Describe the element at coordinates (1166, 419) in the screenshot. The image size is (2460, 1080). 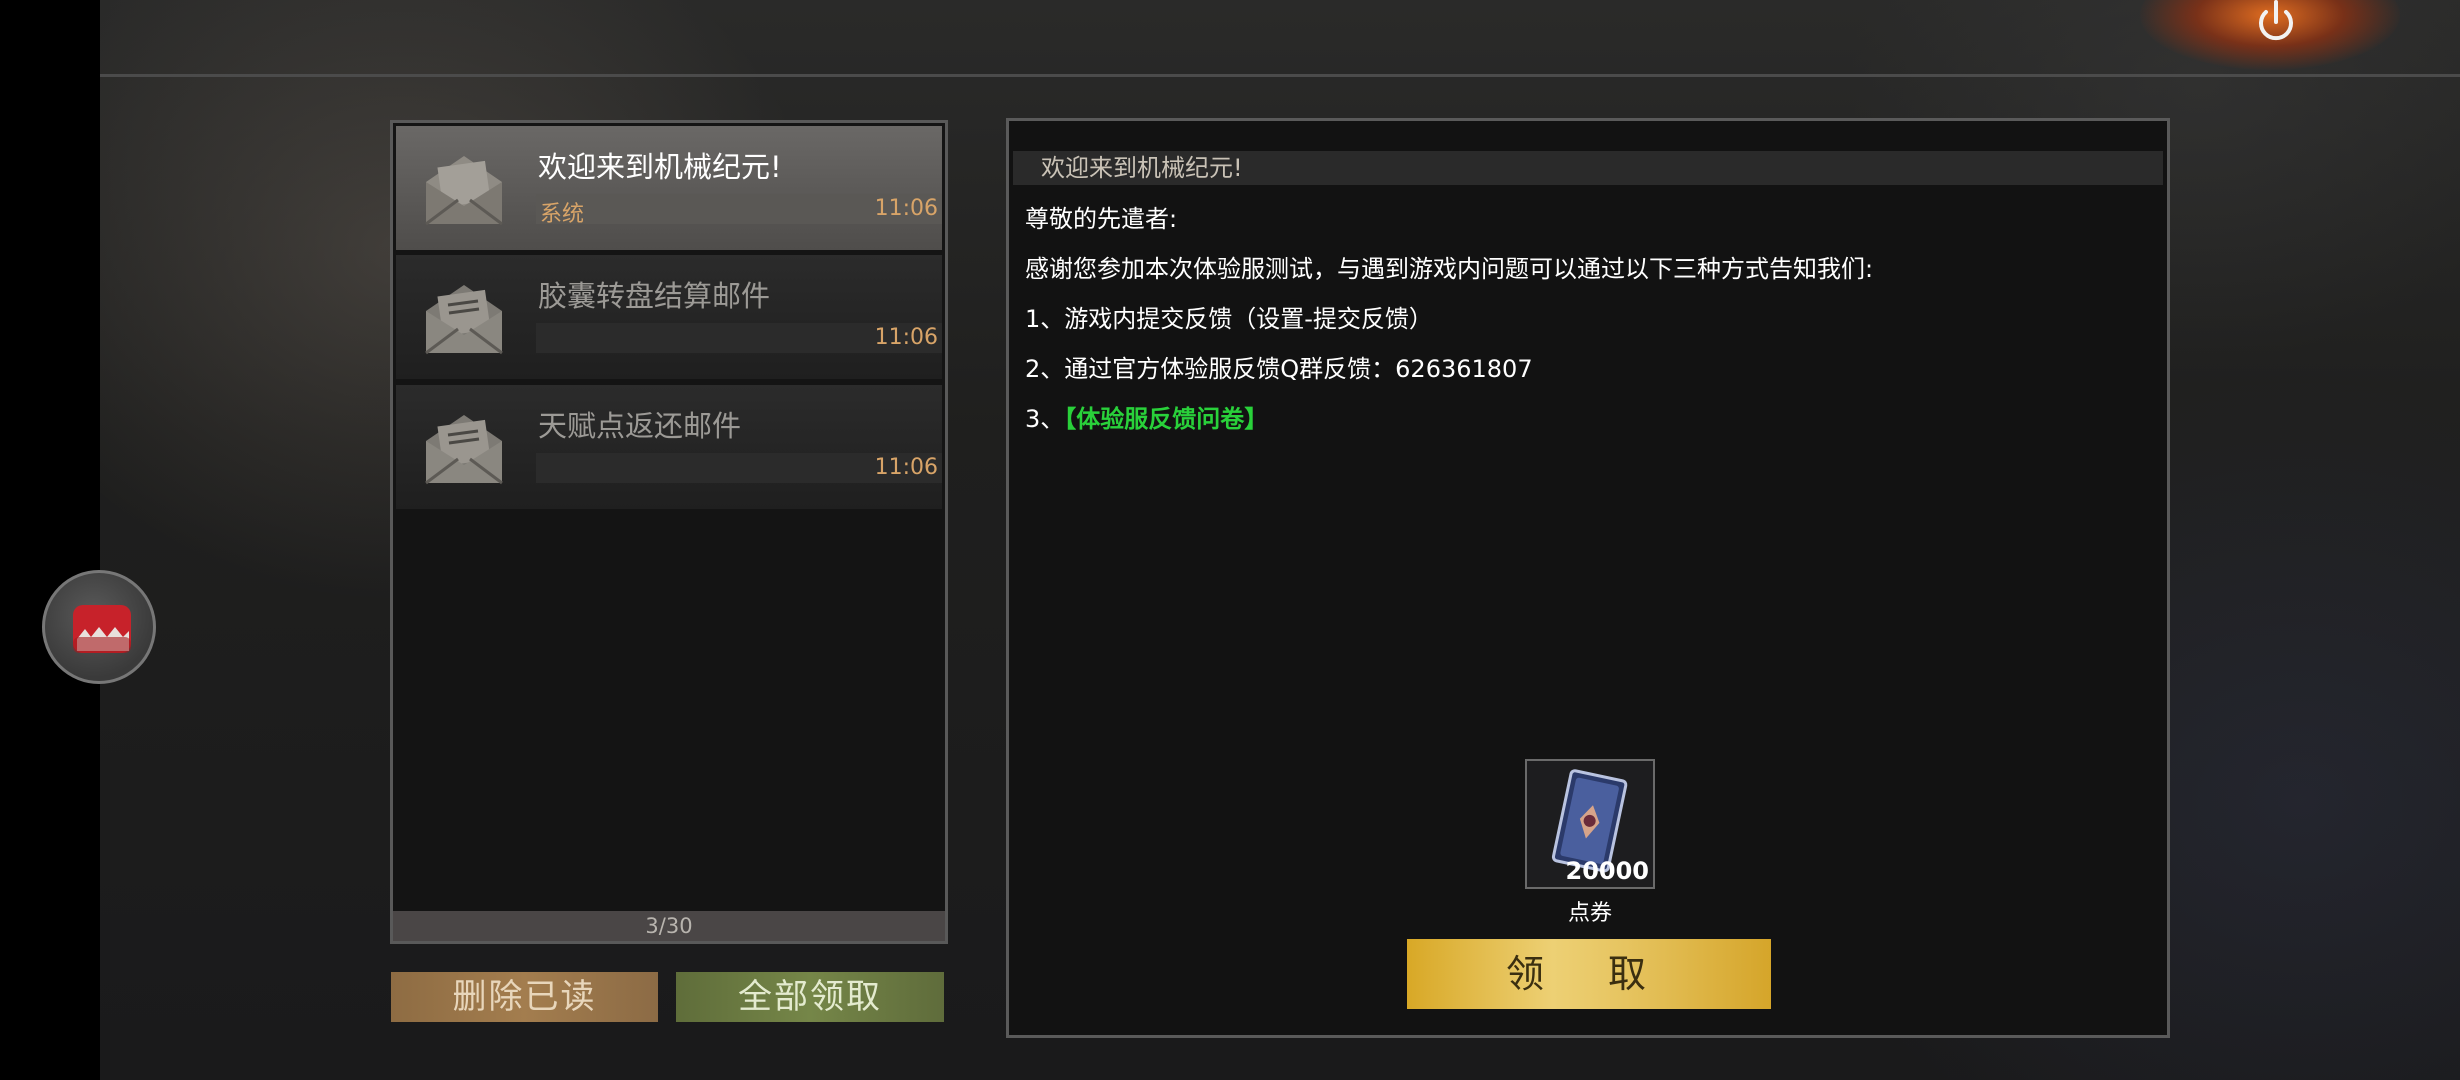
I see `survey-link: 【体验服反馈问卷】` at that location.